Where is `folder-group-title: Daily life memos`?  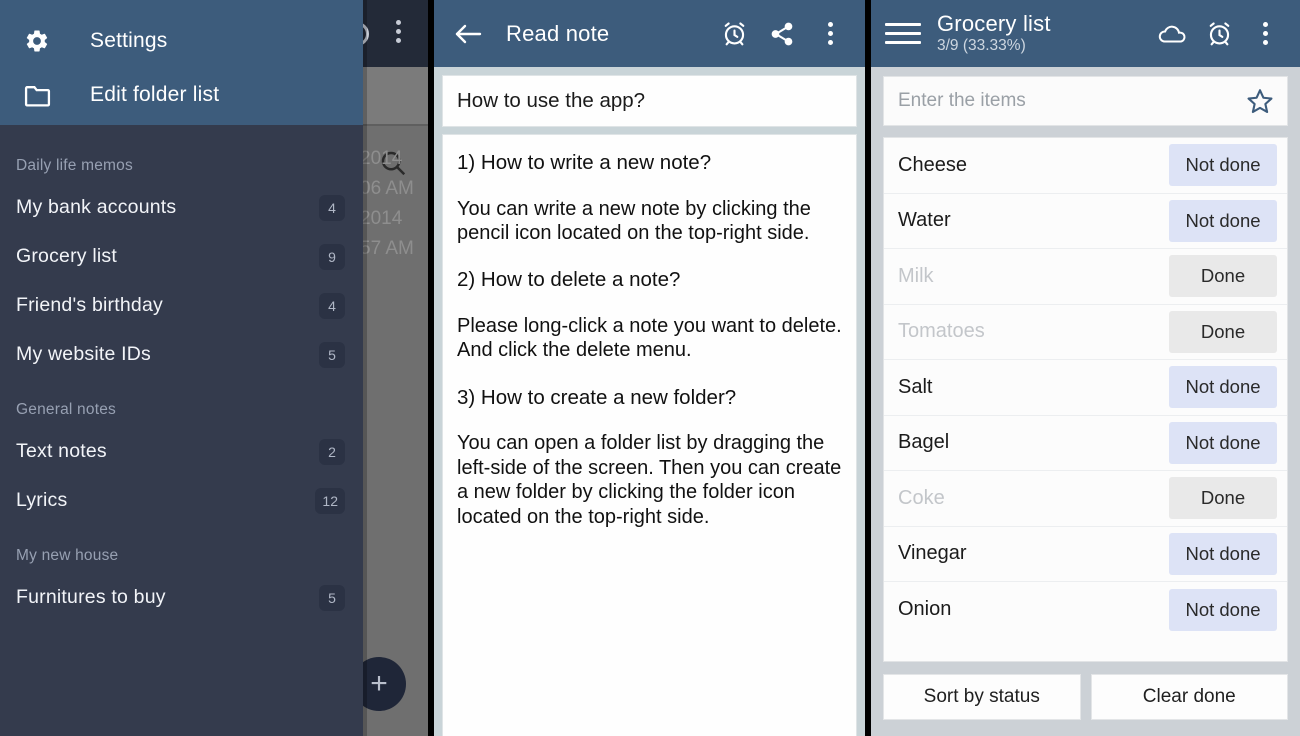
folder-group-title: Daily life memos is located at coordinates (74, 165).